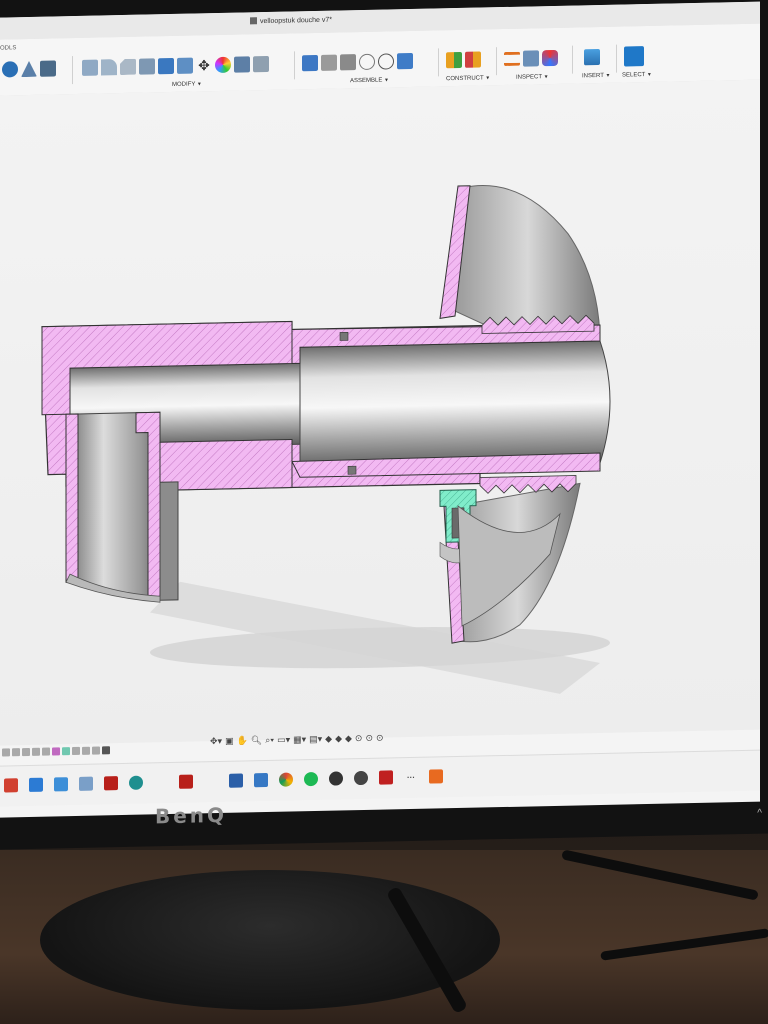  What do you see at coordinates (216, 741) in the screenshot?
I see `orbit-icon: ✥▾` at bounding box center [216, 741].